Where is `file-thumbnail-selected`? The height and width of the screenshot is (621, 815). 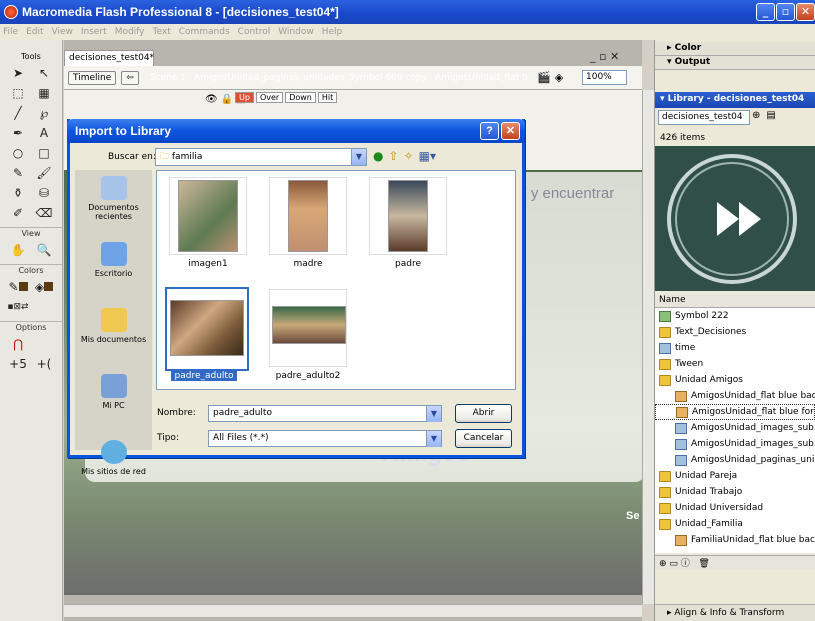 file-thumbnail-selected is located at coordinates (207, 329).